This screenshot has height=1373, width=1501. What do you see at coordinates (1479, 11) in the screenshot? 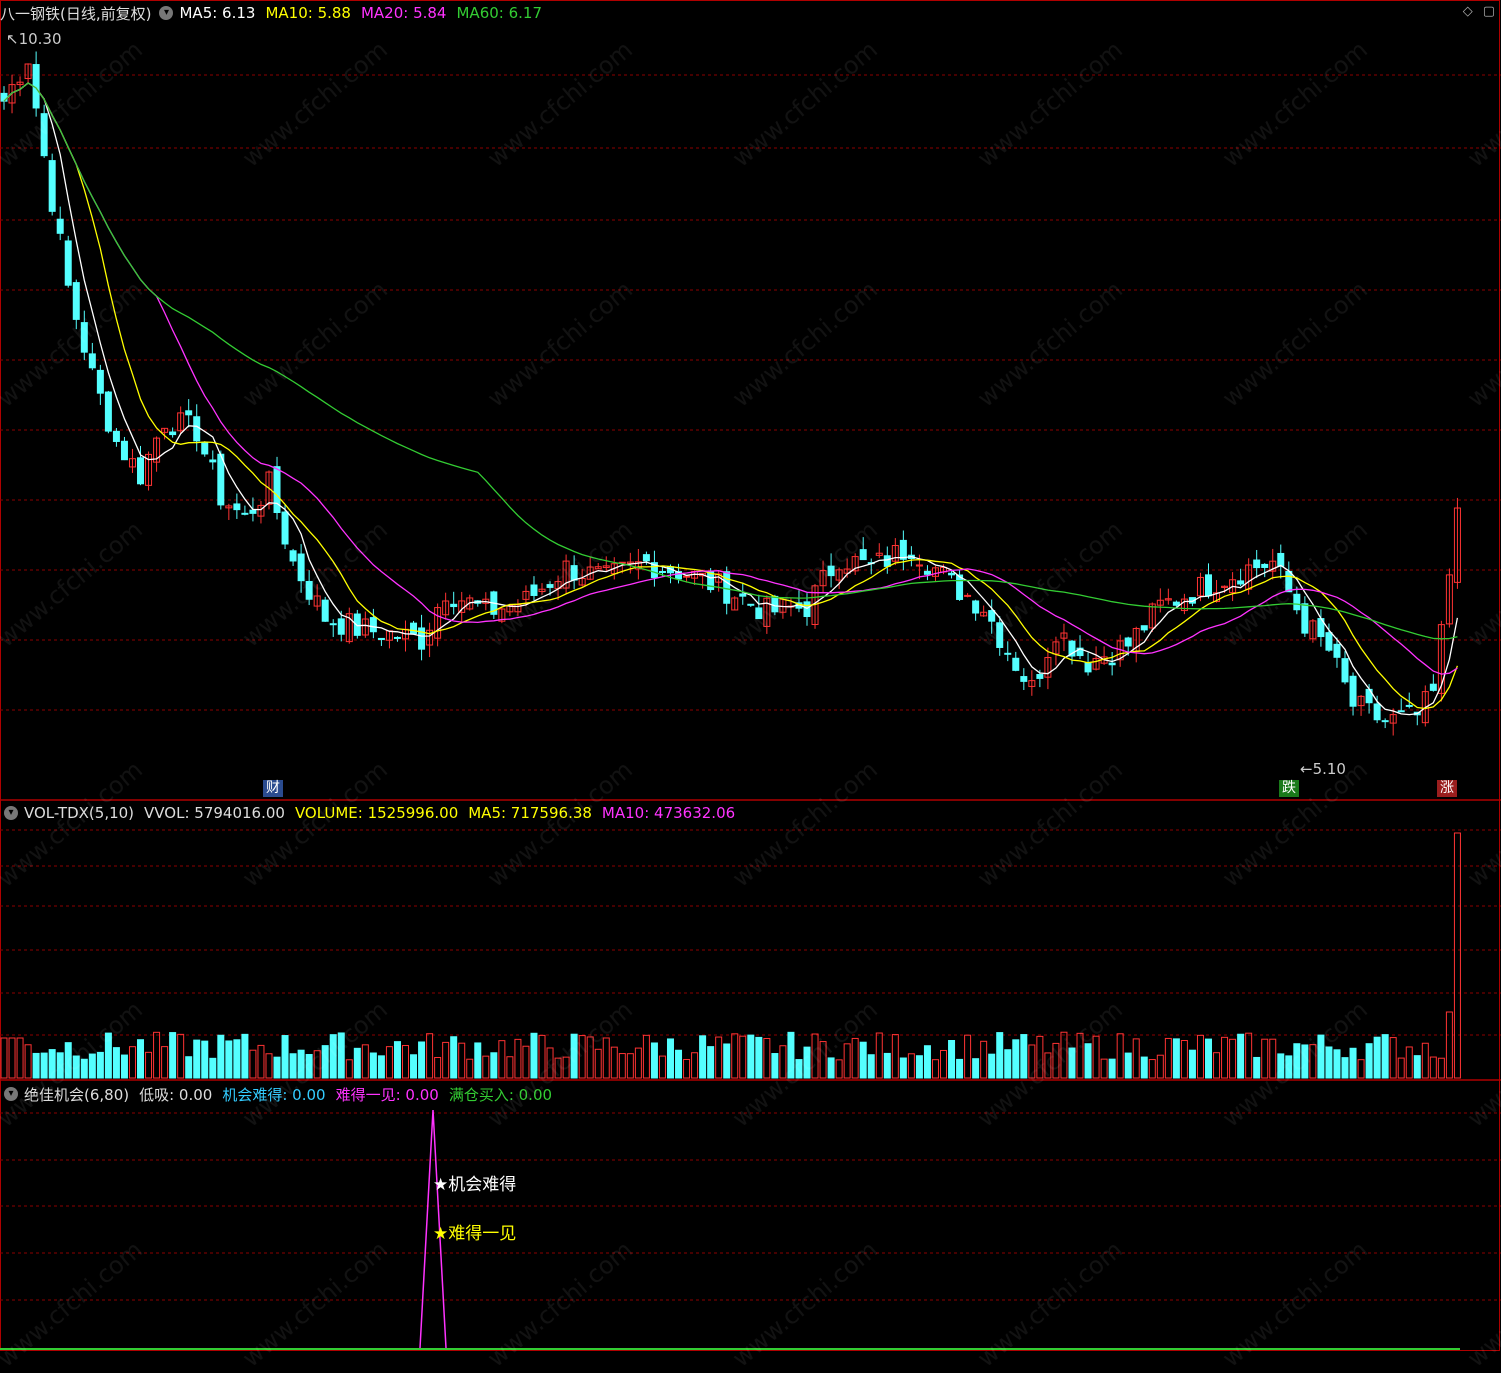
I see `panel-controls: ◇ ▢` at bounding box center [1479, 11].